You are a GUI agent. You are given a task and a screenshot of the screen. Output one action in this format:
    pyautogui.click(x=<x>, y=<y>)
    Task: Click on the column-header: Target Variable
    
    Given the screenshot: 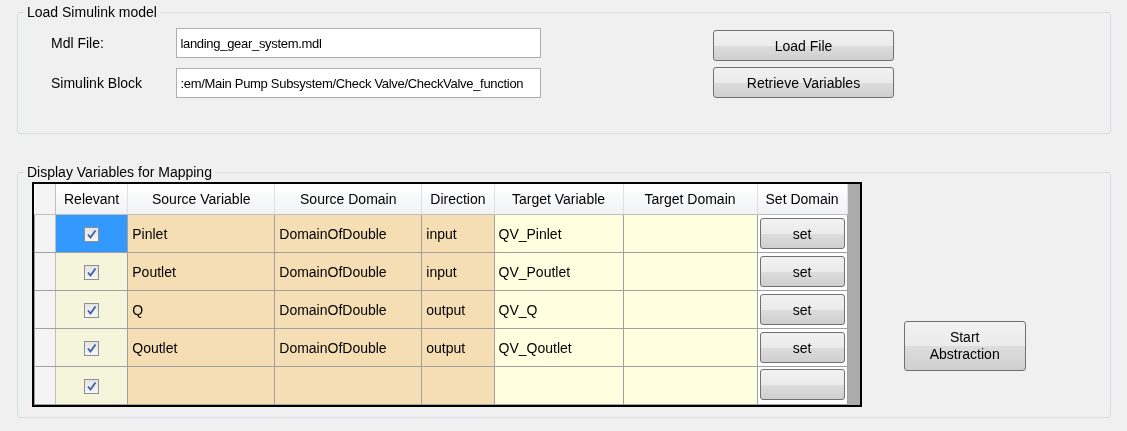 What is the action you would take?
    pyautogui.click(x=558, y=199)
    